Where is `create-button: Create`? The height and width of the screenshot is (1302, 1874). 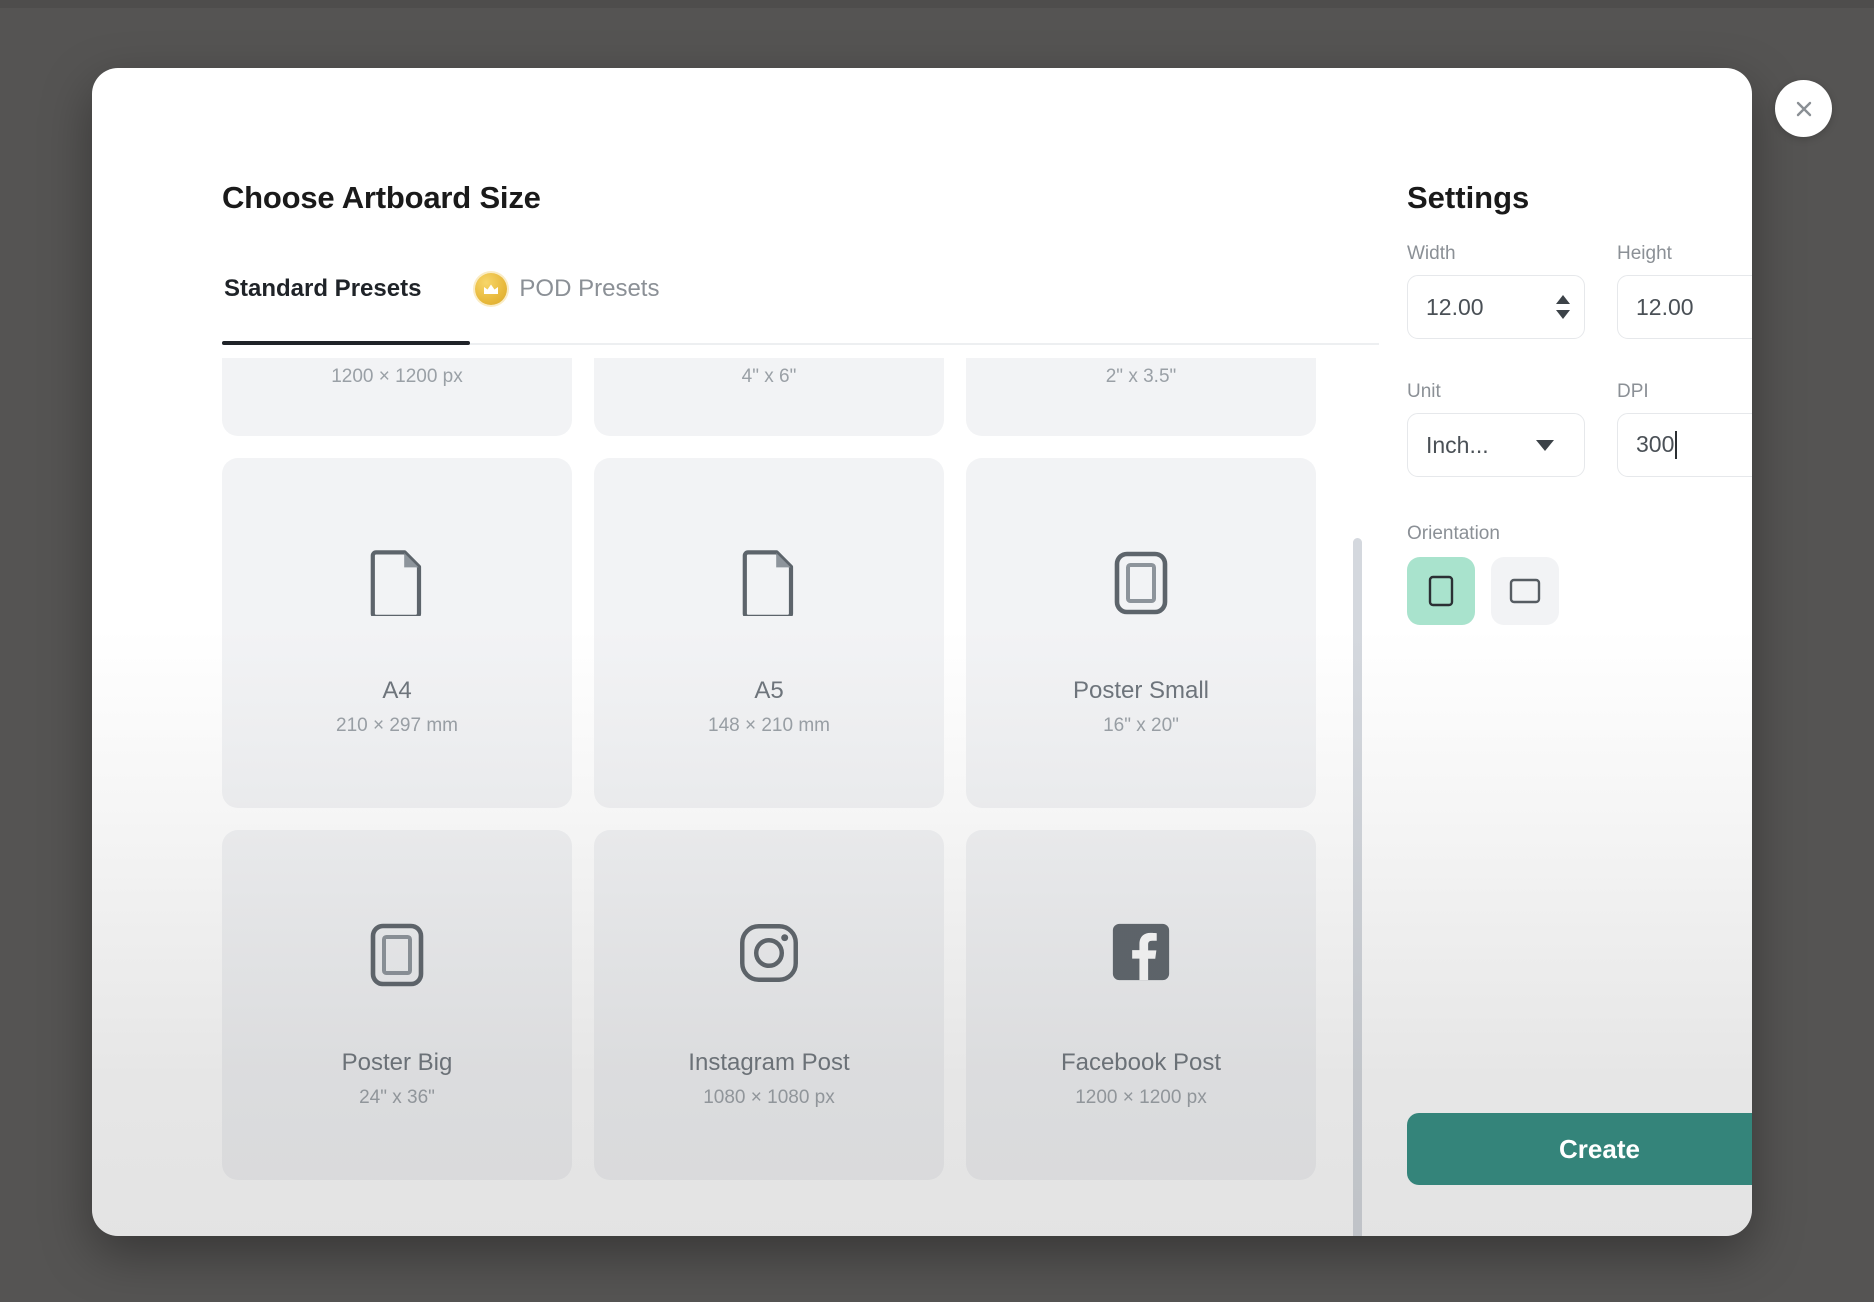
create-button: Create is located at coordinates (1579, 1149).